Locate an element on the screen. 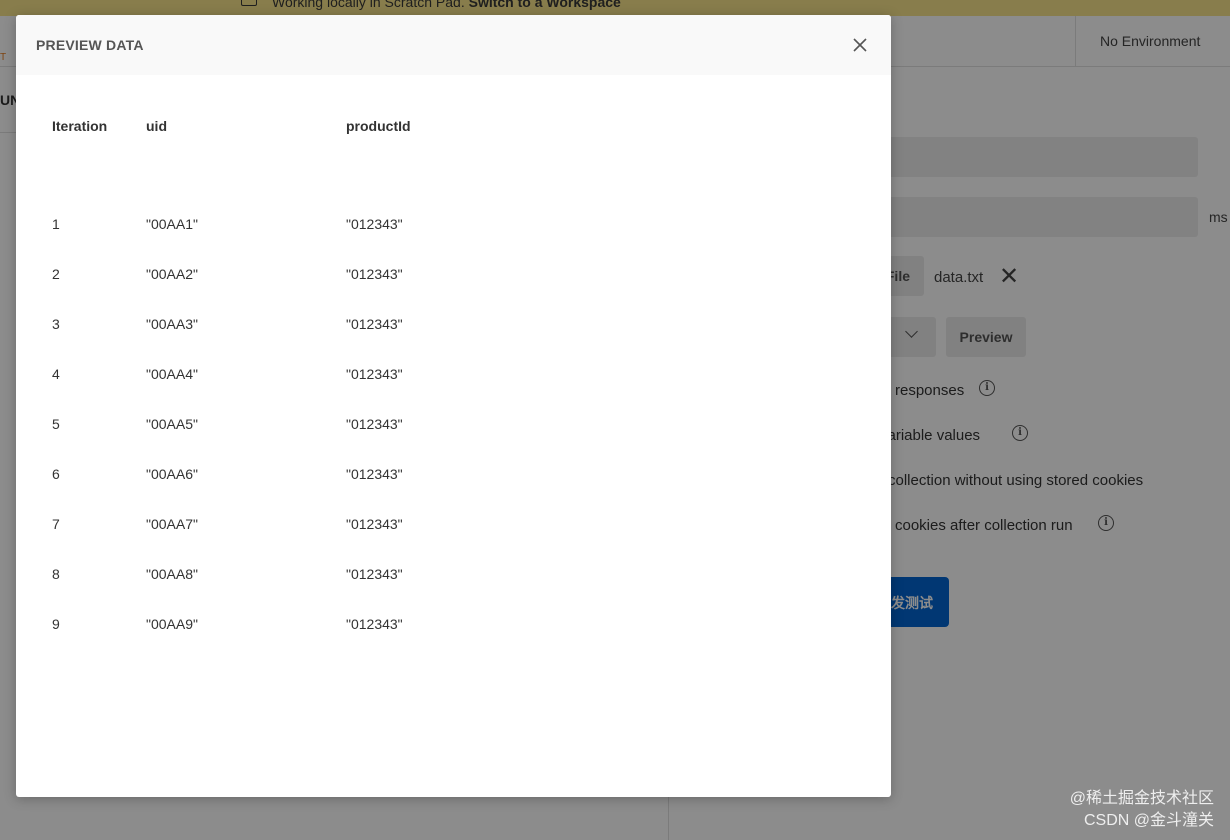  iteration-cell: 5 is located at coordinates (56, 424).